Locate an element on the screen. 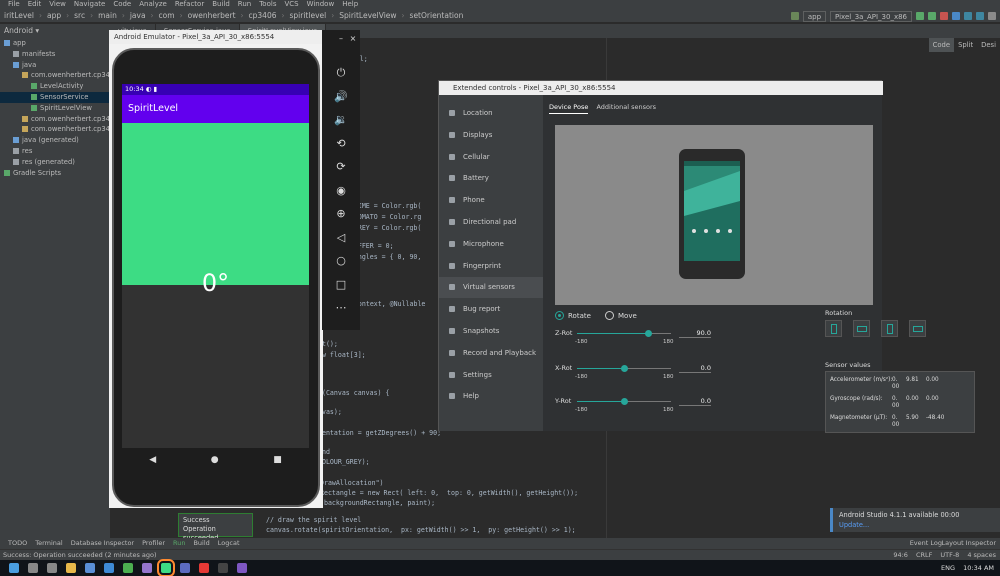  status-indicator: 4 spaces is located at coordinates (981, 555).